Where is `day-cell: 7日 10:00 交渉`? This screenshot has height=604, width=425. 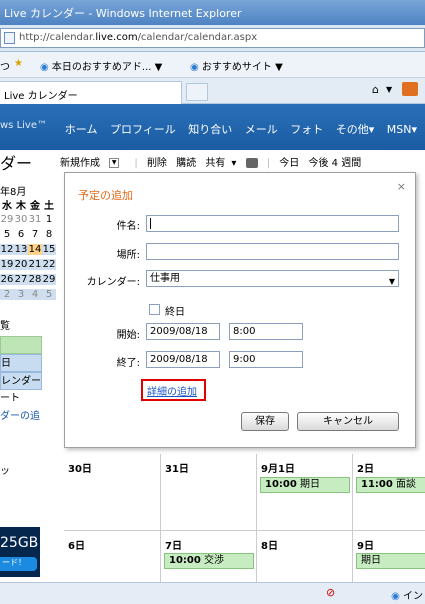
day-cell: 7日 10:00 交渉 is located at coordinates (209, 556).